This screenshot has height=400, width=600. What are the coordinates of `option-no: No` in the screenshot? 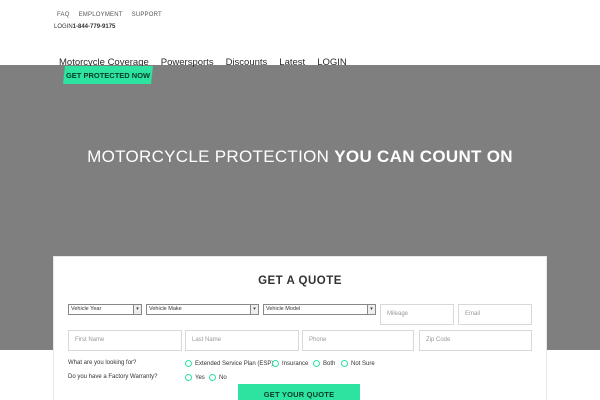 It's located at (218, 377).